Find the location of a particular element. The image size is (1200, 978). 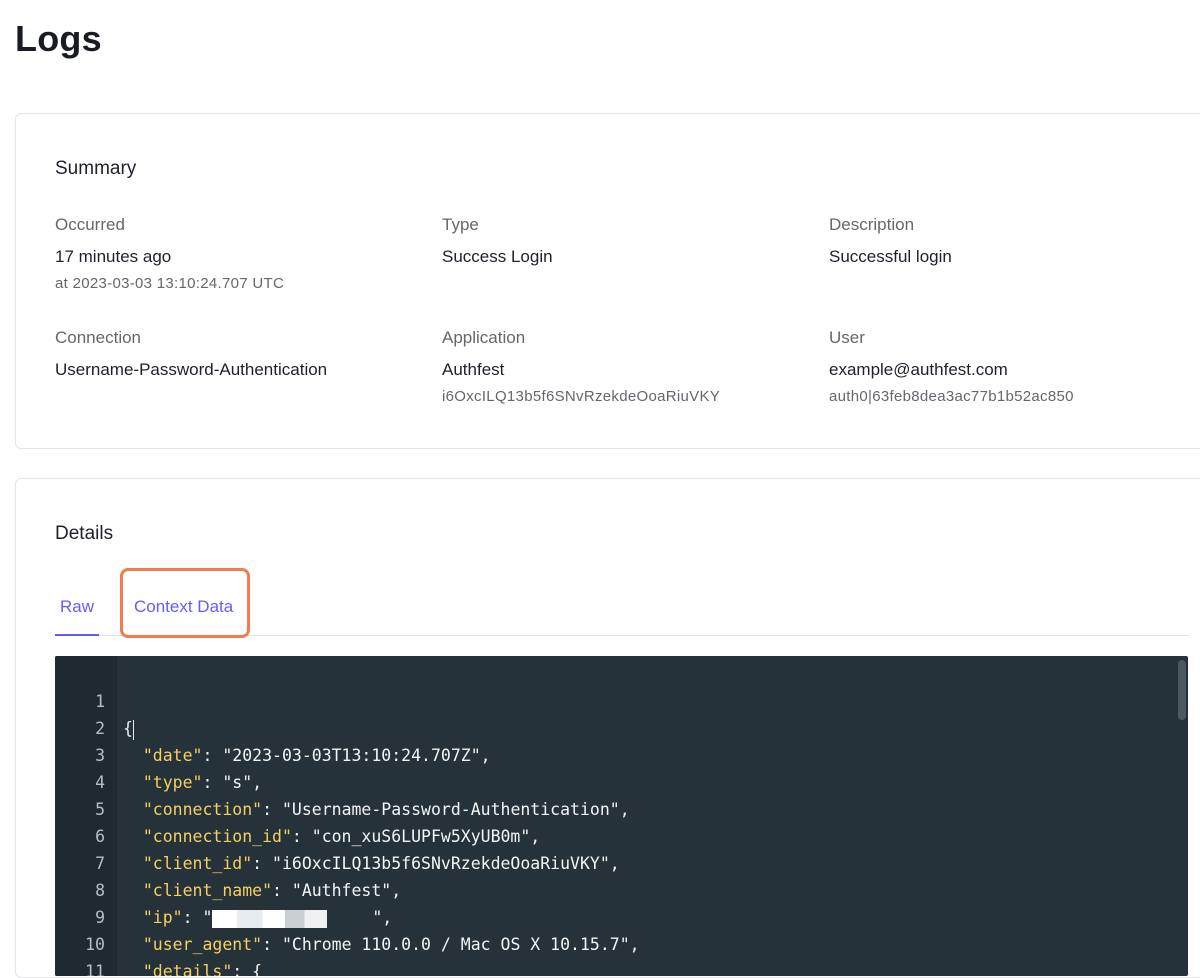

user-value: example@authfest.com is located at coordinates (918, 369).